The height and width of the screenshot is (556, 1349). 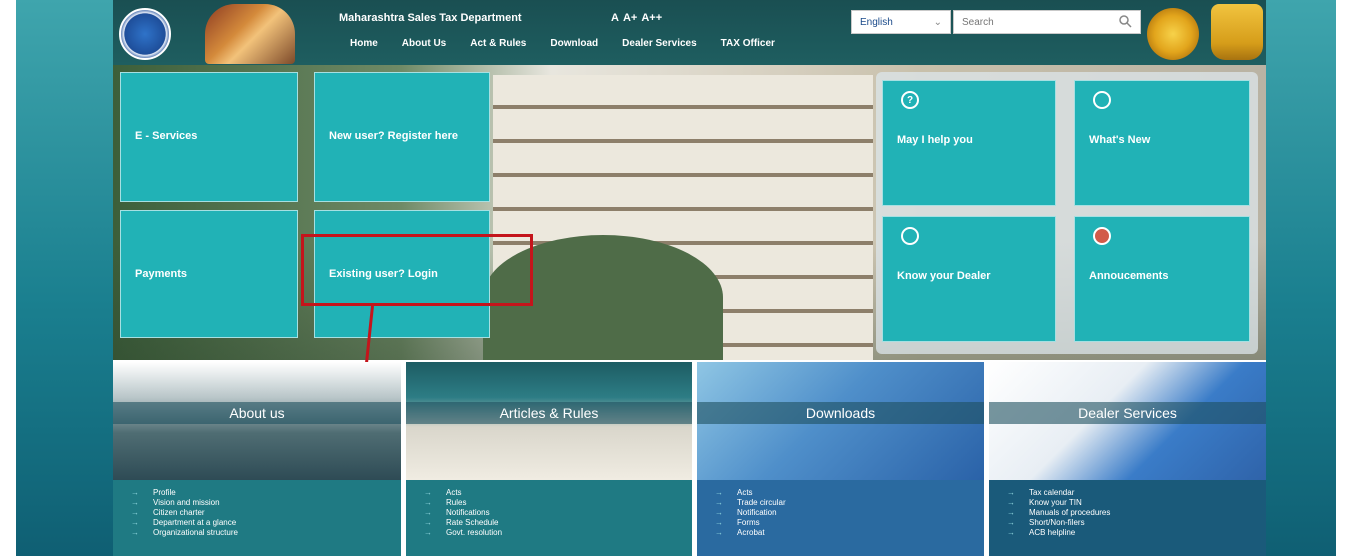 I want to click on font-size-controls: A A+ A++, so click(x=636, y=18).